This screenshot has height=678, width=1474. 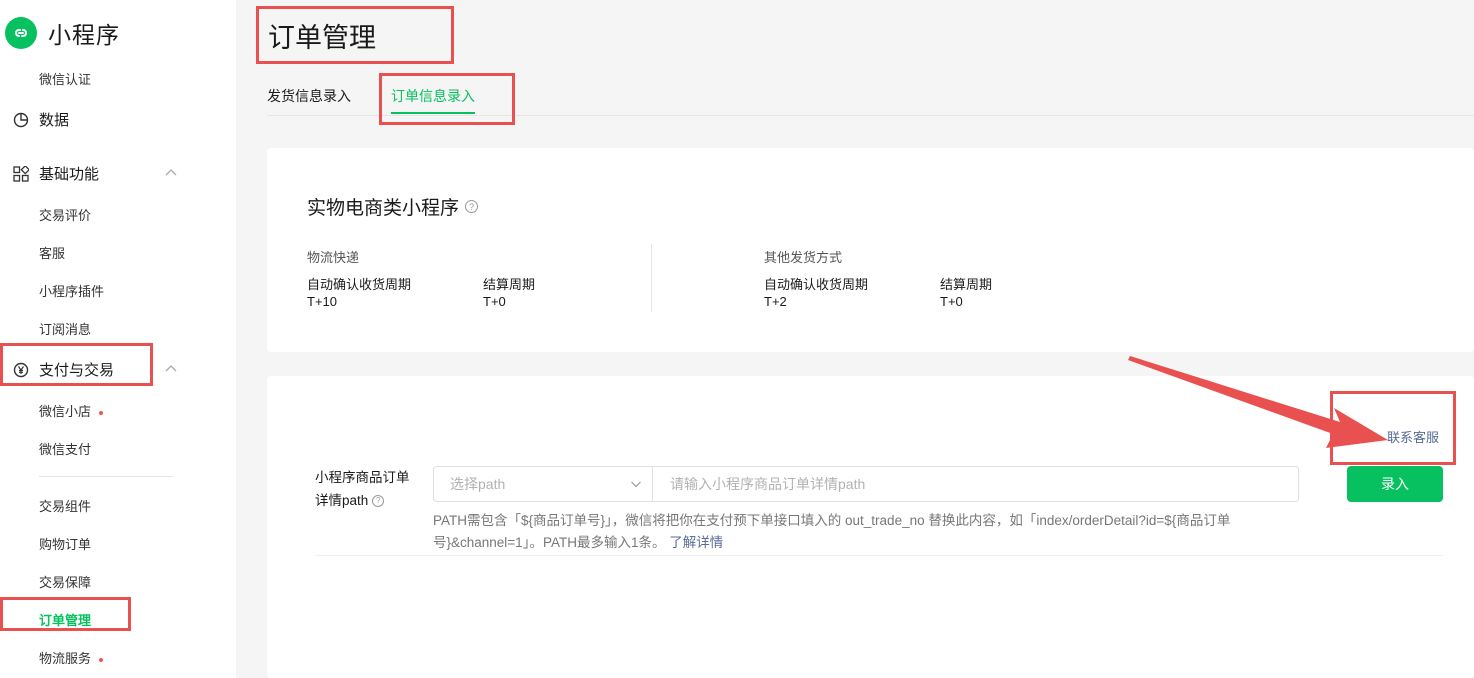 I want to click on logistics-section-title: 物流快递, so click(x=333, y=257).